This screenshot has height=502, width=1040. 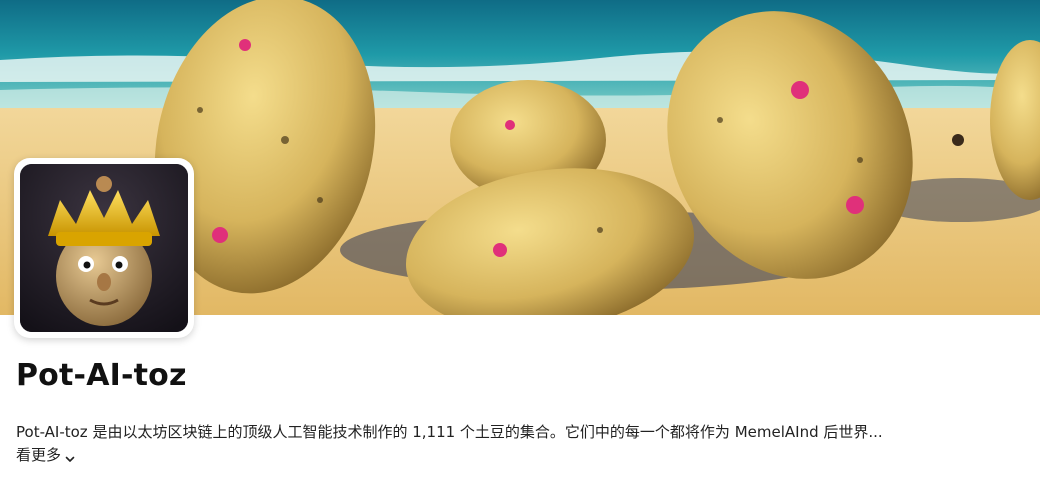 What do you see at coordinates (101, 375) in the screenshot?
I see `collection-title: Pot-AI-toz` at bounding box center [101, 375].